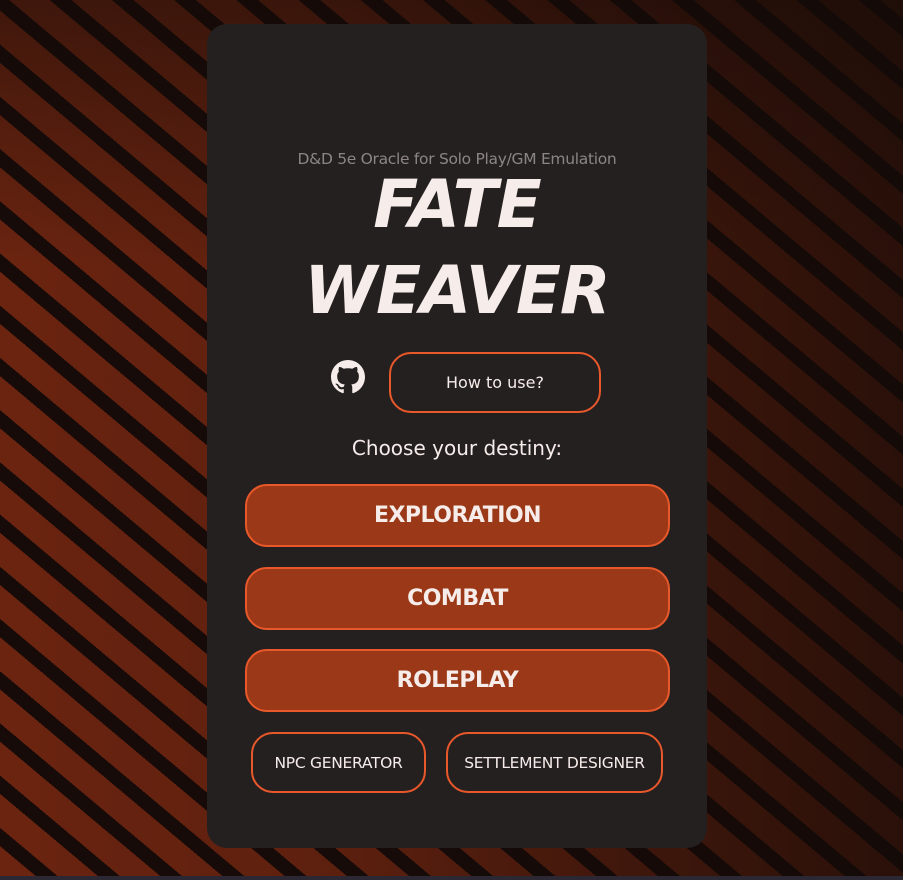  I want to click on combat-button: COMBAT, so click(457, 598).